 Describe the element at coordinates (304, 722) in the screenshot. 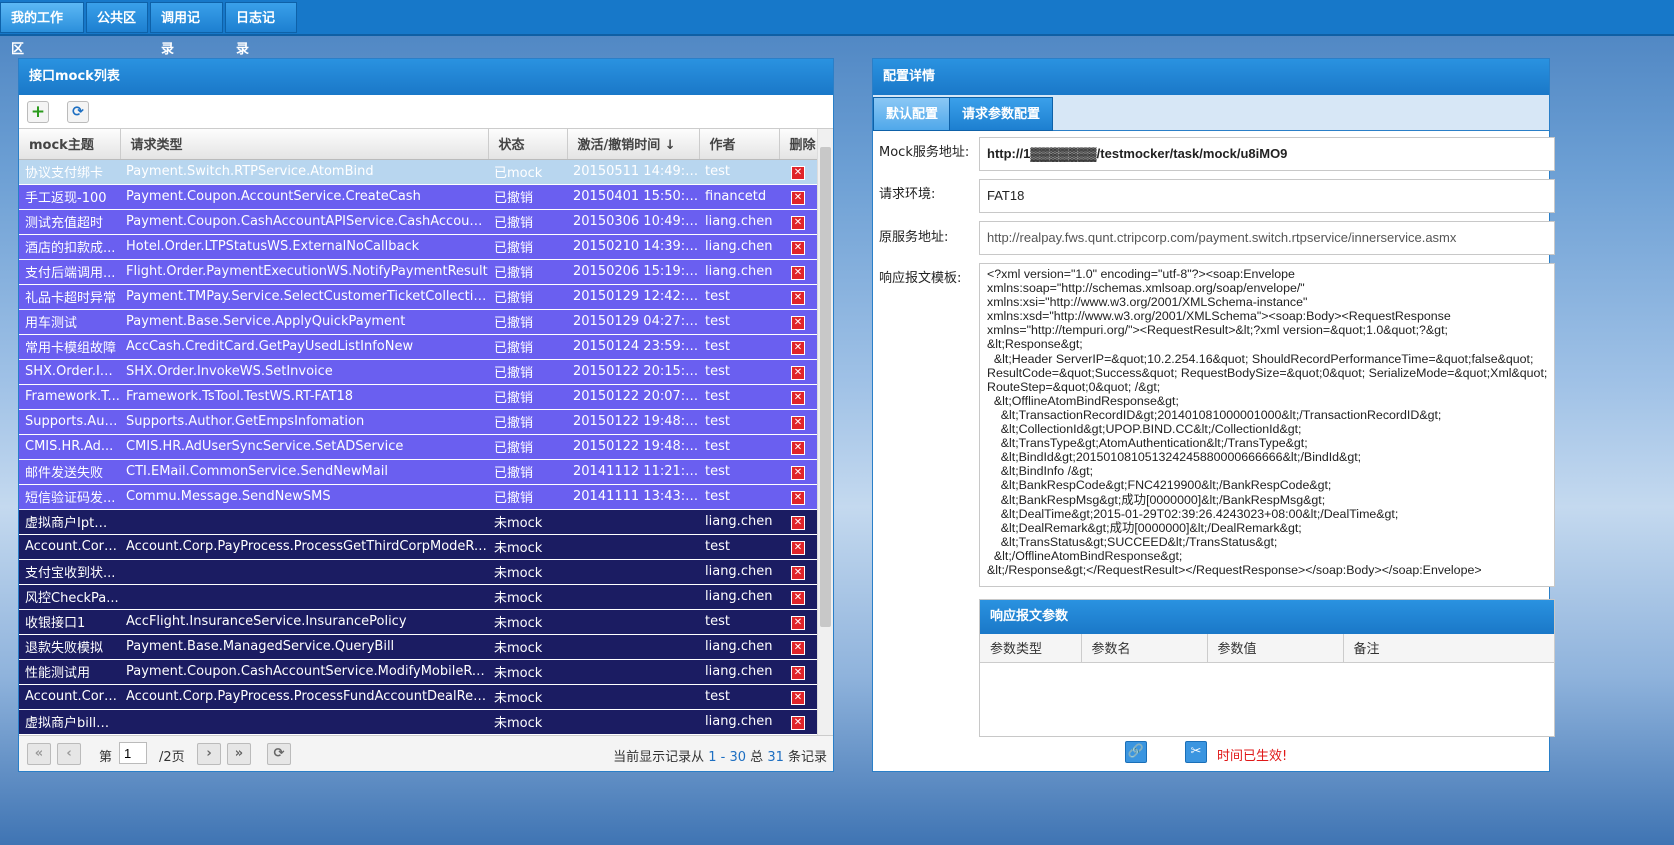

I see `row-type` at that location.